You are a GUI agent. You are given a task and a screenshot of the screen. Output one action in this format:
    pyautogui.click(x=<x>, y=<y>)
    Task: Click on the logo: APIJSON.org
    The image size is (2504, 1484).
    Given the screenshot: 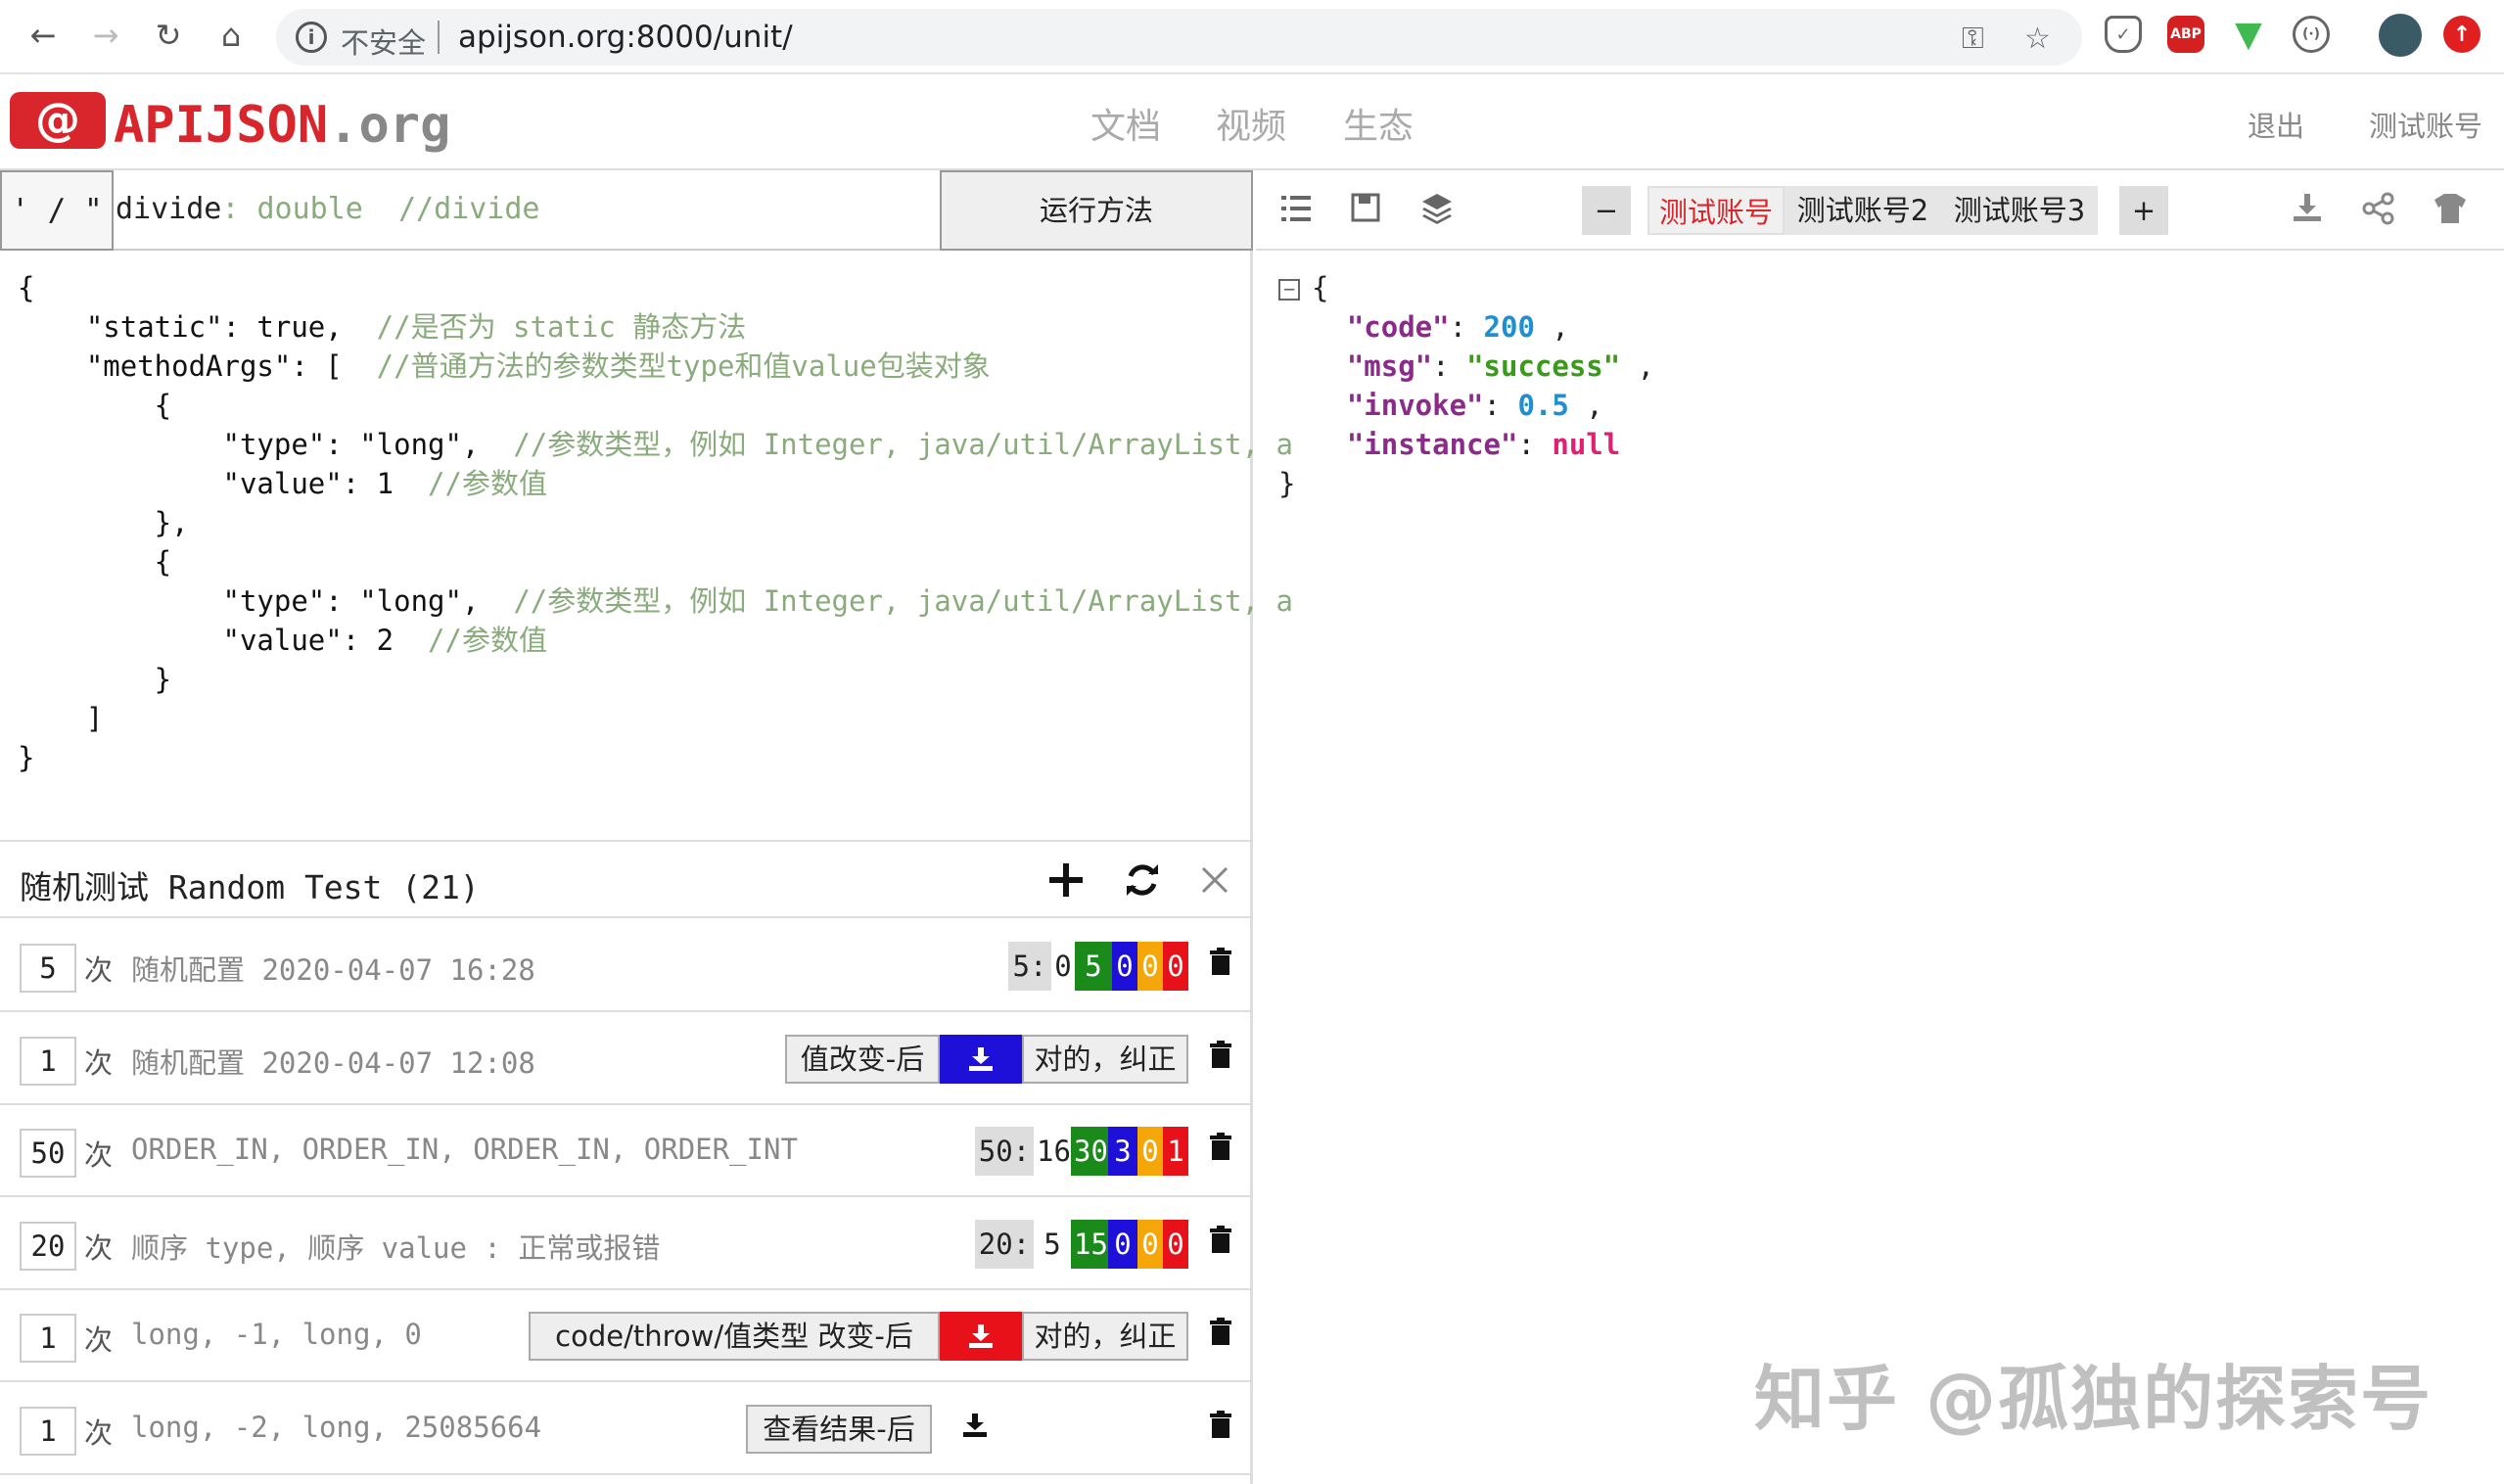 What is the action you would take?
    pyautogui.click(x=282, y=125)
    